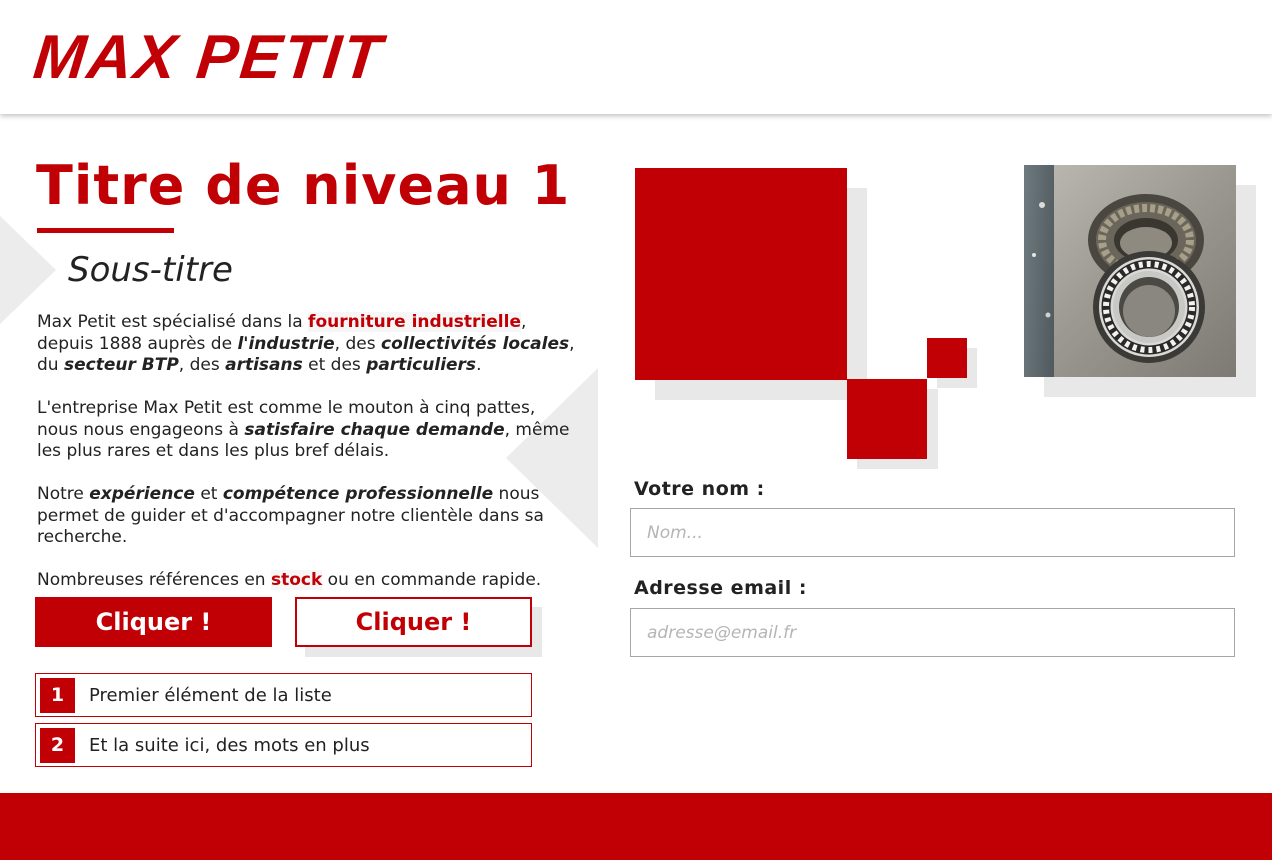  I want to click on text-run: Notre, so click(63, 494).